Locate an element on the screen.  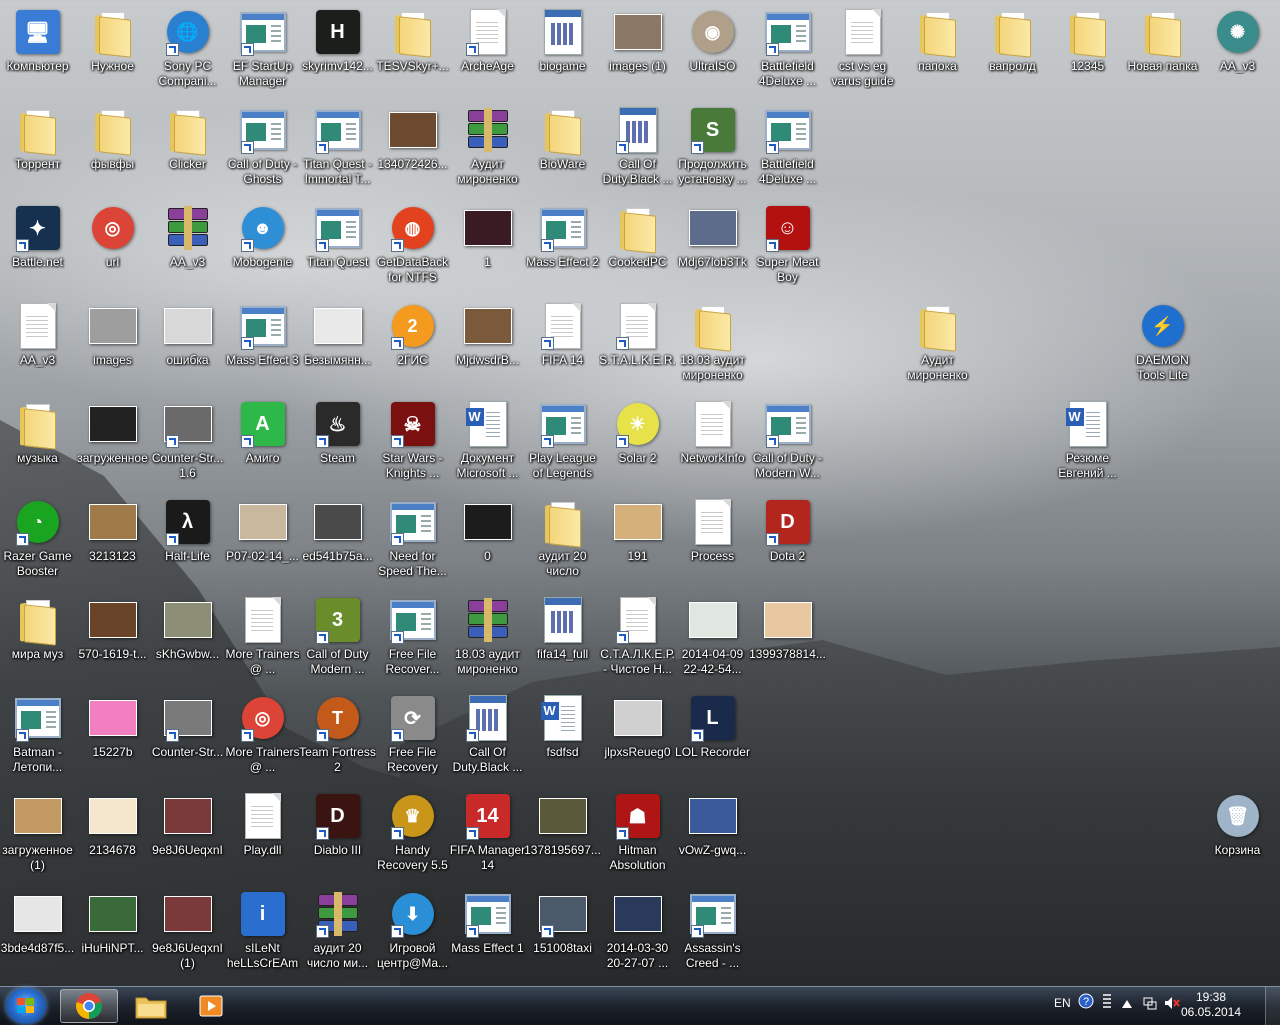
desktop-icon: Mass Effect 2 is located at coordinates (562, 248).